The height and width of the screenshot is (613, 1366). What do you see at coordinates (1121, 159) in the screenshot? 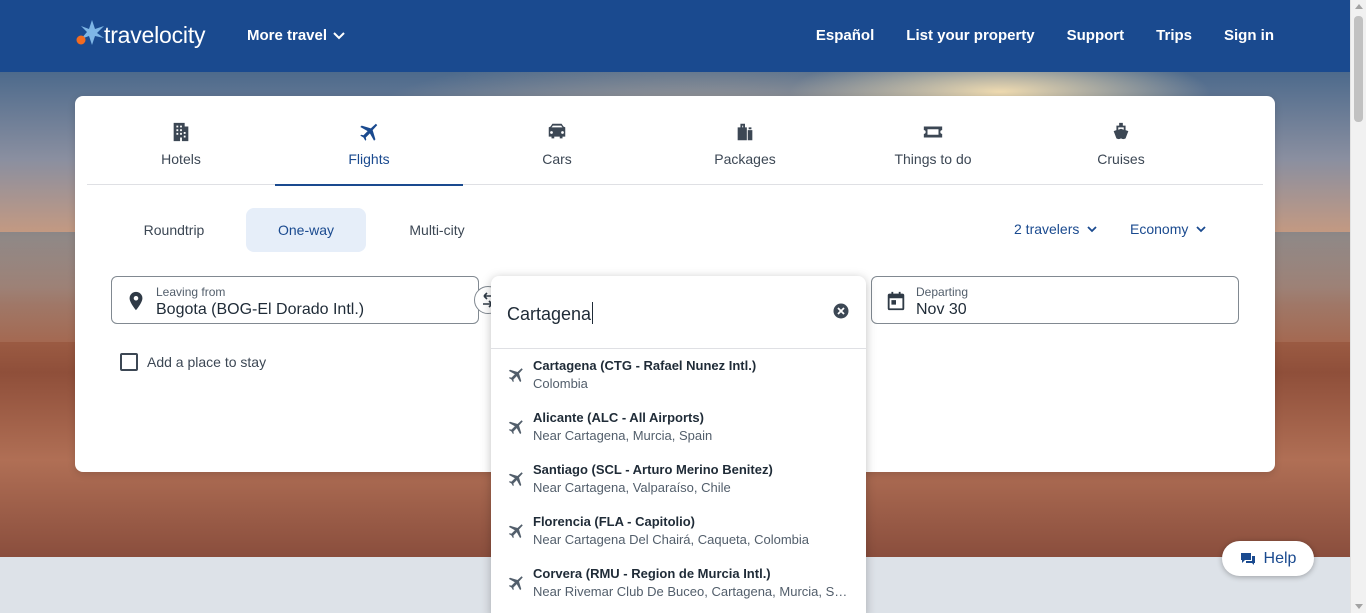
I see `tab-label: Cruises` at bounding box center [1121, 159].